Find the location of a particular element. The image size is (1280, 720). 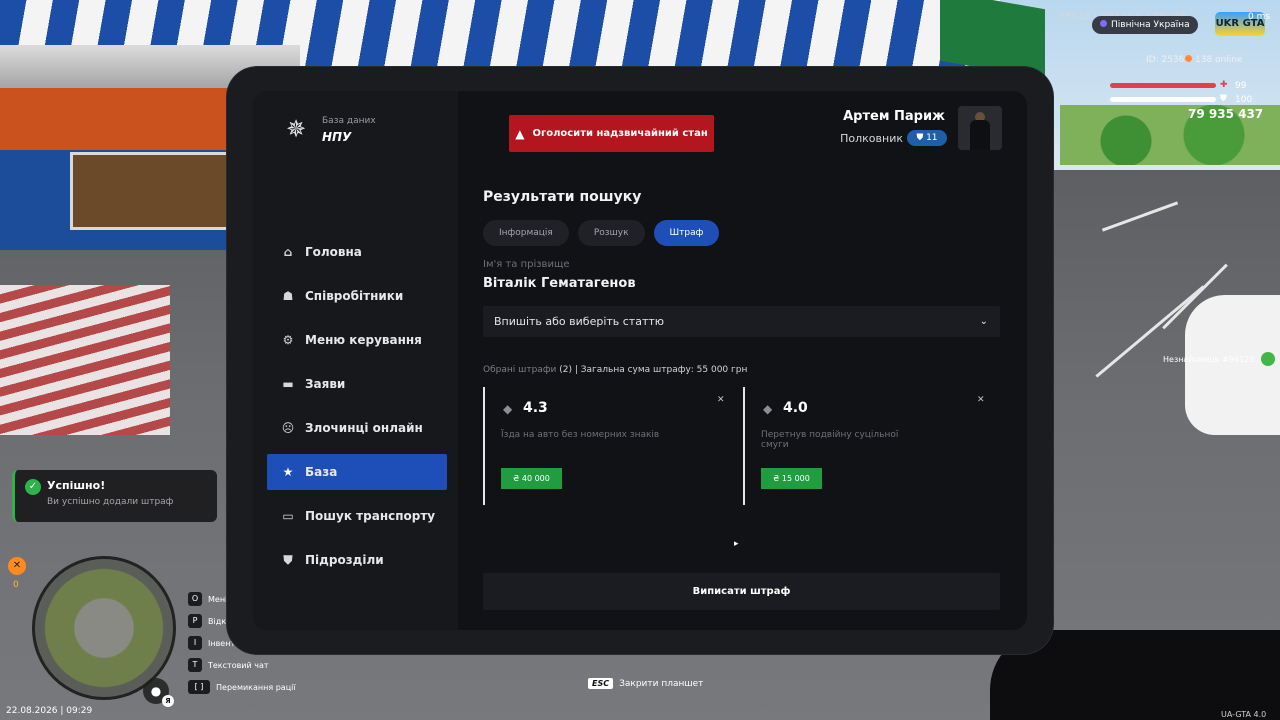

language-badge: Я is located at coordinates (168, 701).